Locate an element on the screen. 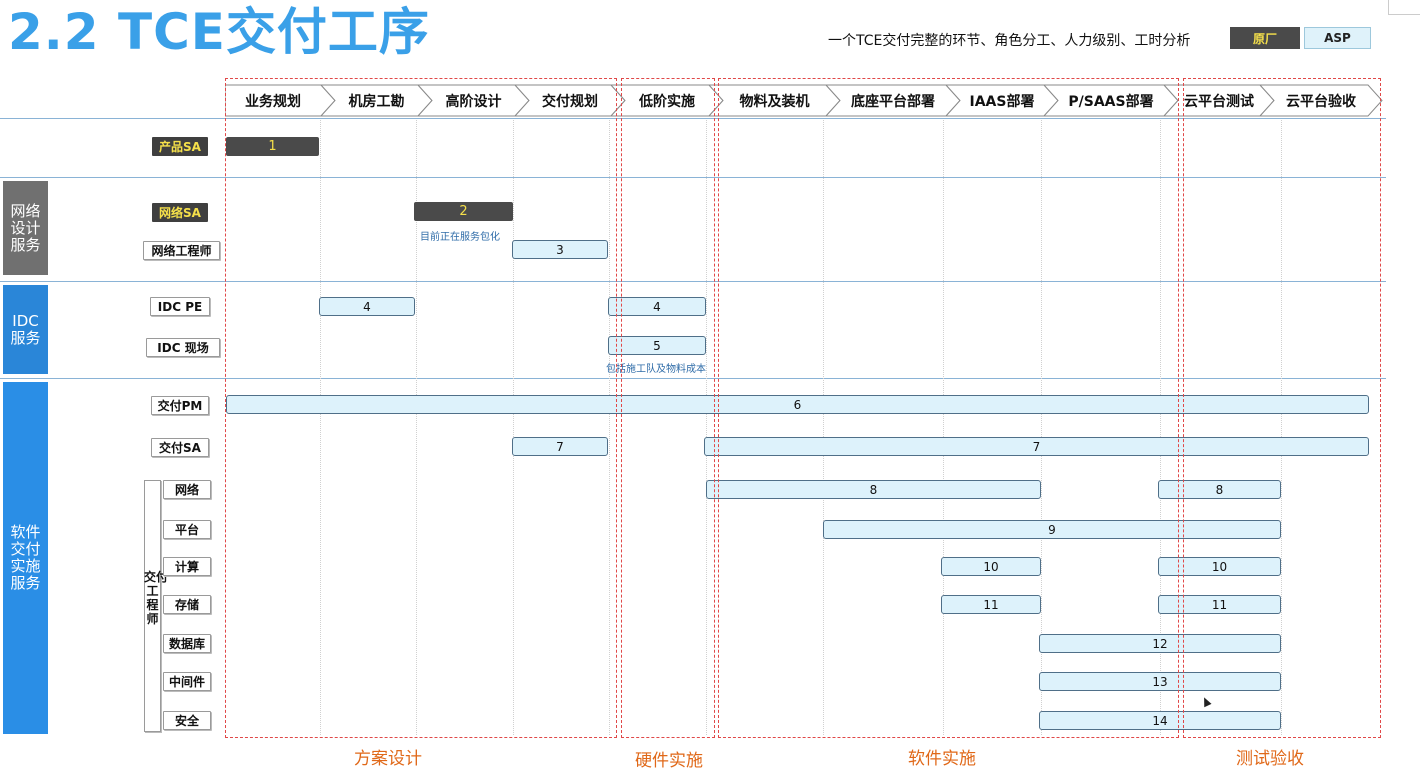 The width and height of the screenshot is (1420, 771). role-delivery-sa: 交付SA is located at coordinates (180, 447).